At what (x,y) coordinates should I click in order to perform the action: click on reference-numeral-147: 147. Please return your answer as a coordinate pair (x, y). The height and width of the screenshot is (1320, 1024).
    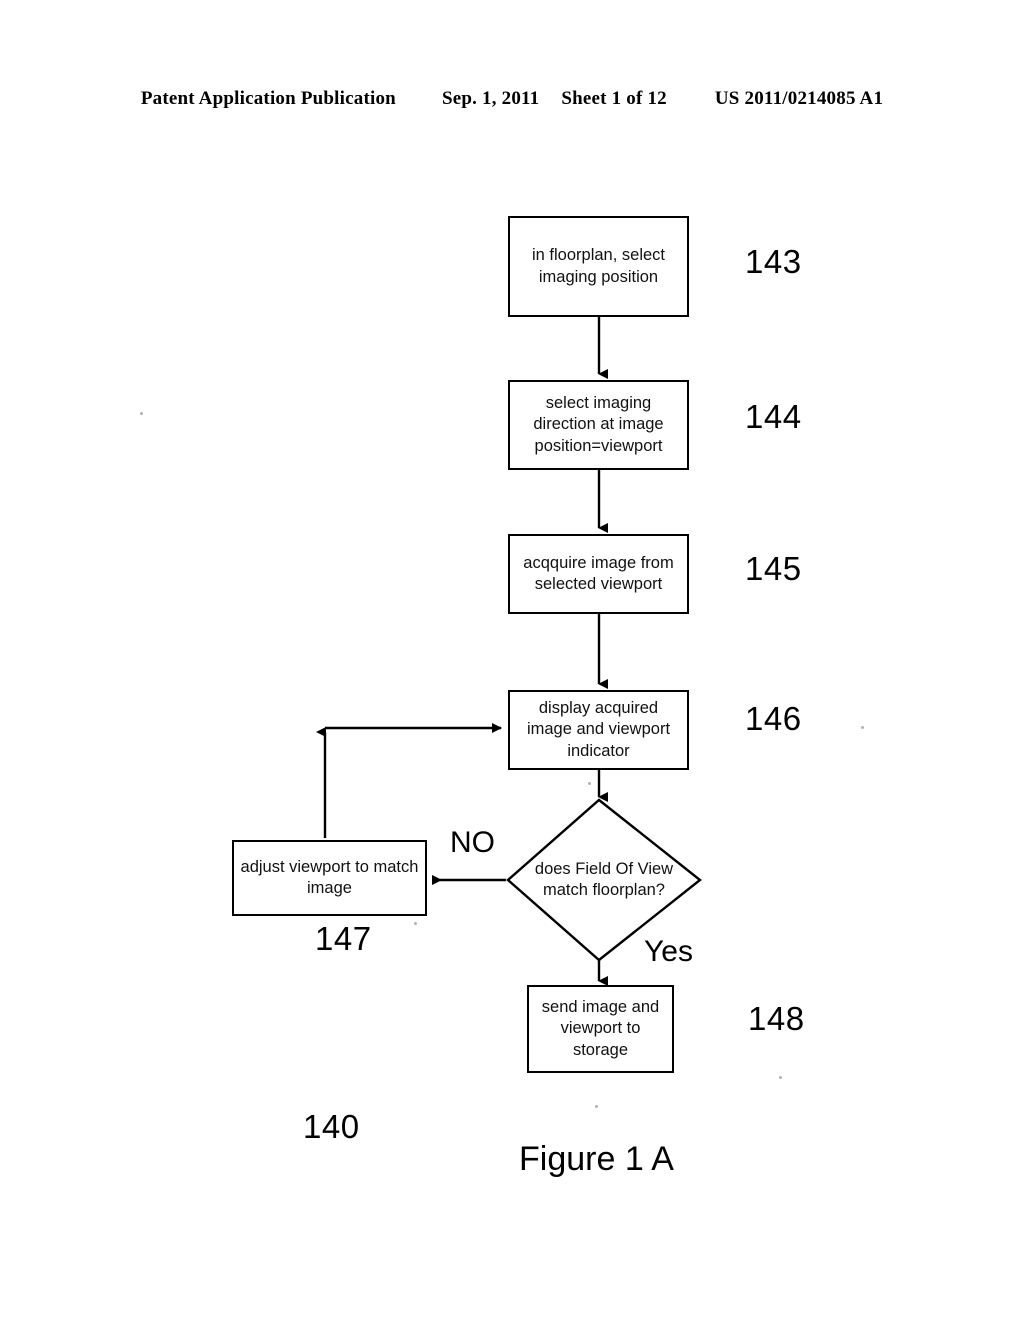
    Looking at the image, I should click on (343, 938).